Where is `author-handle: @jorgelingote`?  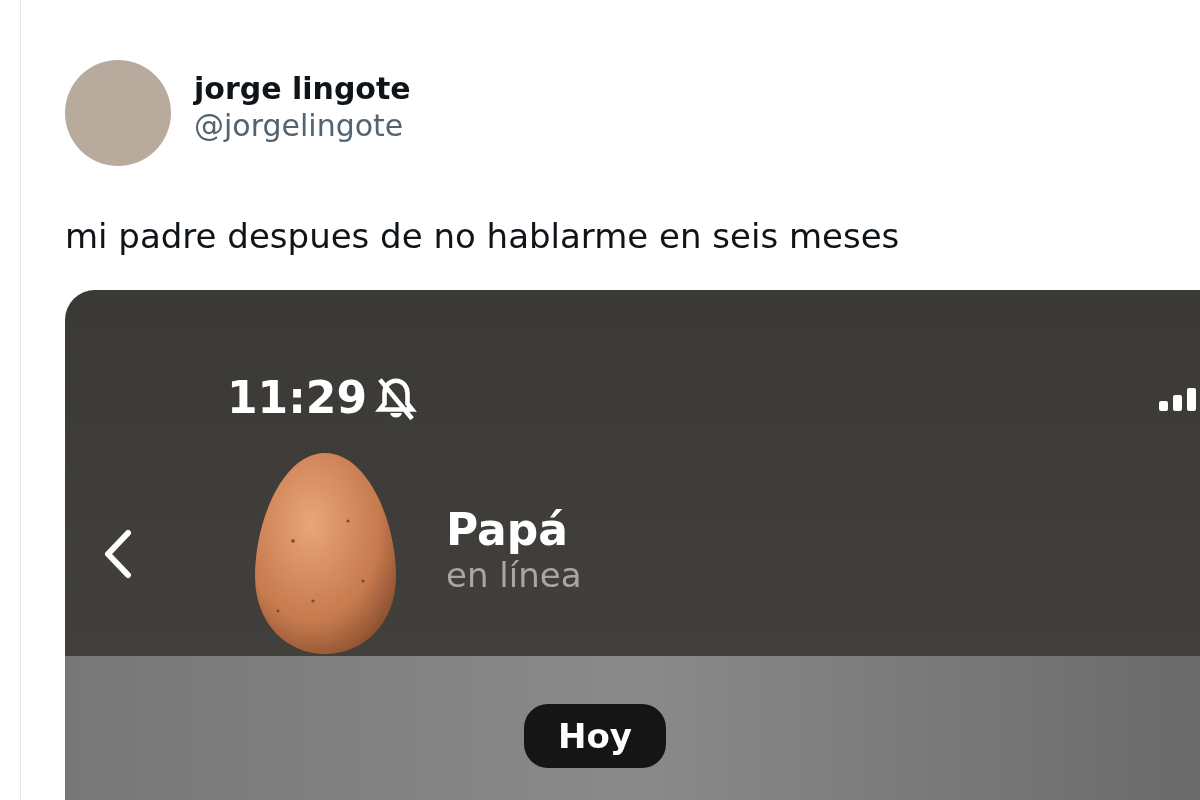
author-handle: @jorgelingote is located at coordinates (302, 125).